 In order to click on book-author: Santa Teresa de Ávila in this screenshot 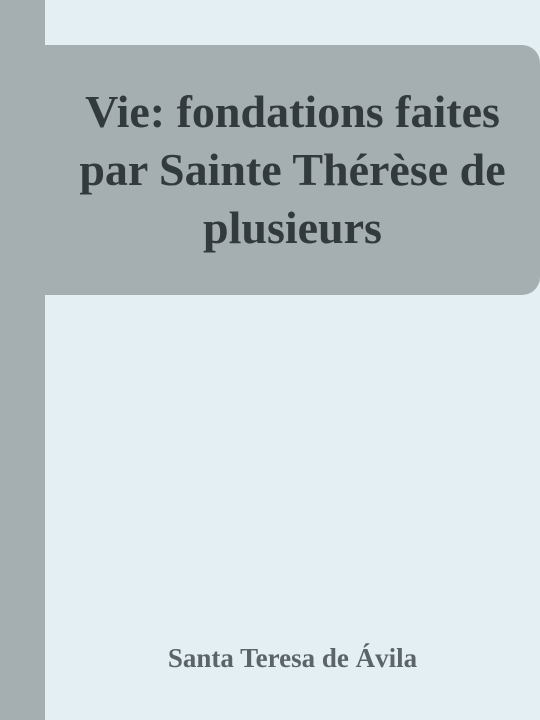, I will do `click(292, 658)`.